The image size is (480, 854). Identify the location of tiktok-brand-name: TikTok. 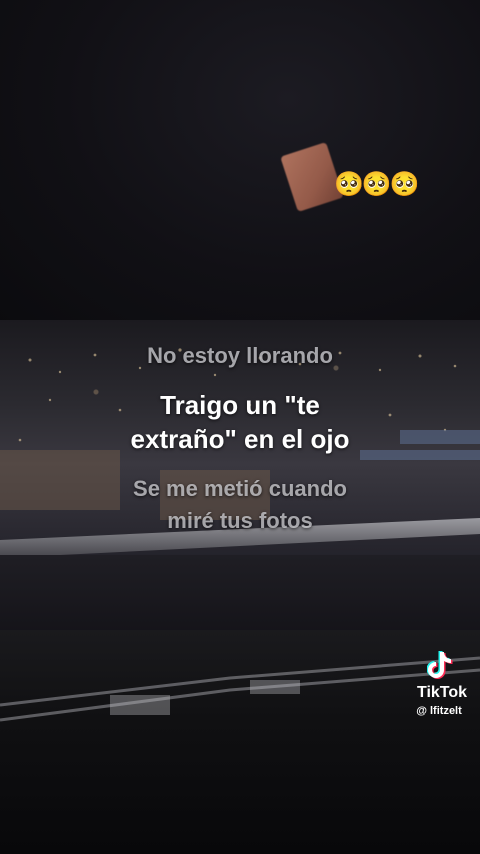
(442, 692).